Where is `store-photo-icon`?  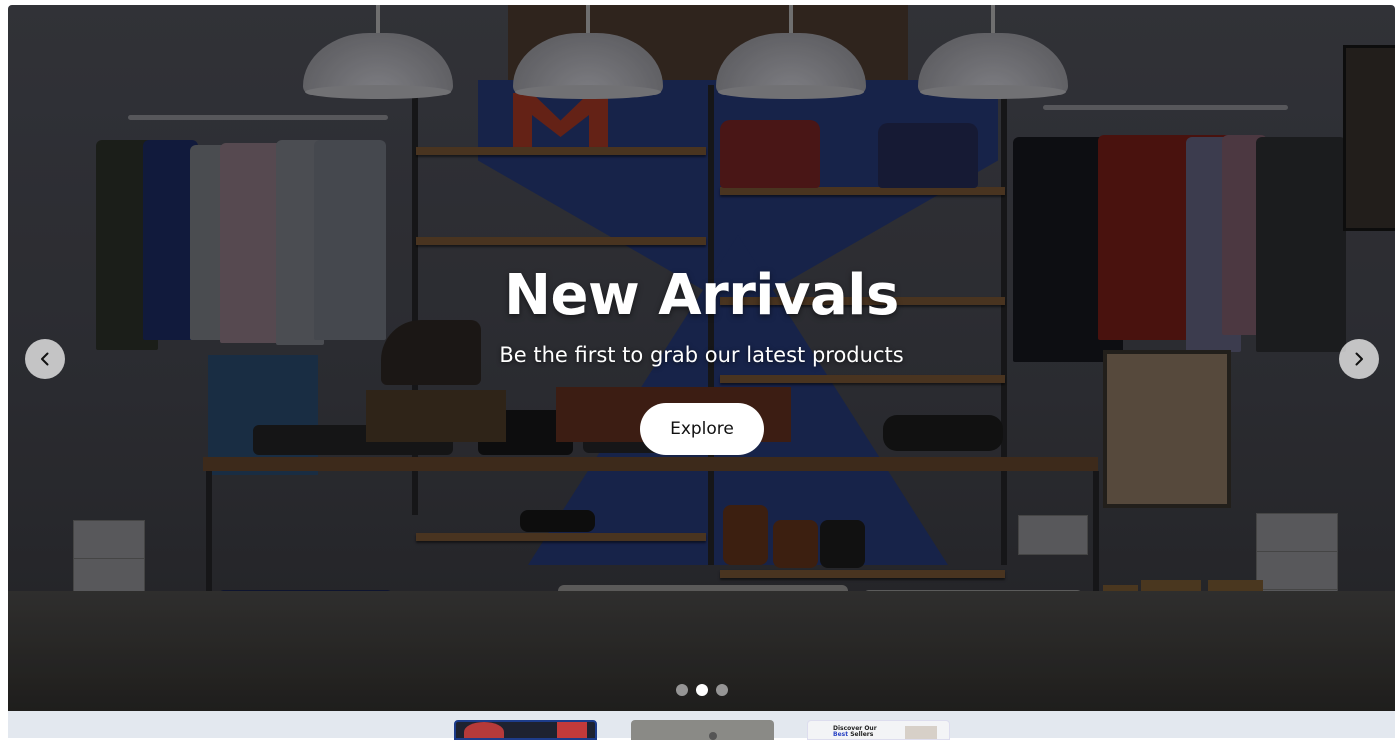
store-photo-icon is located at coordinates (484, 730).